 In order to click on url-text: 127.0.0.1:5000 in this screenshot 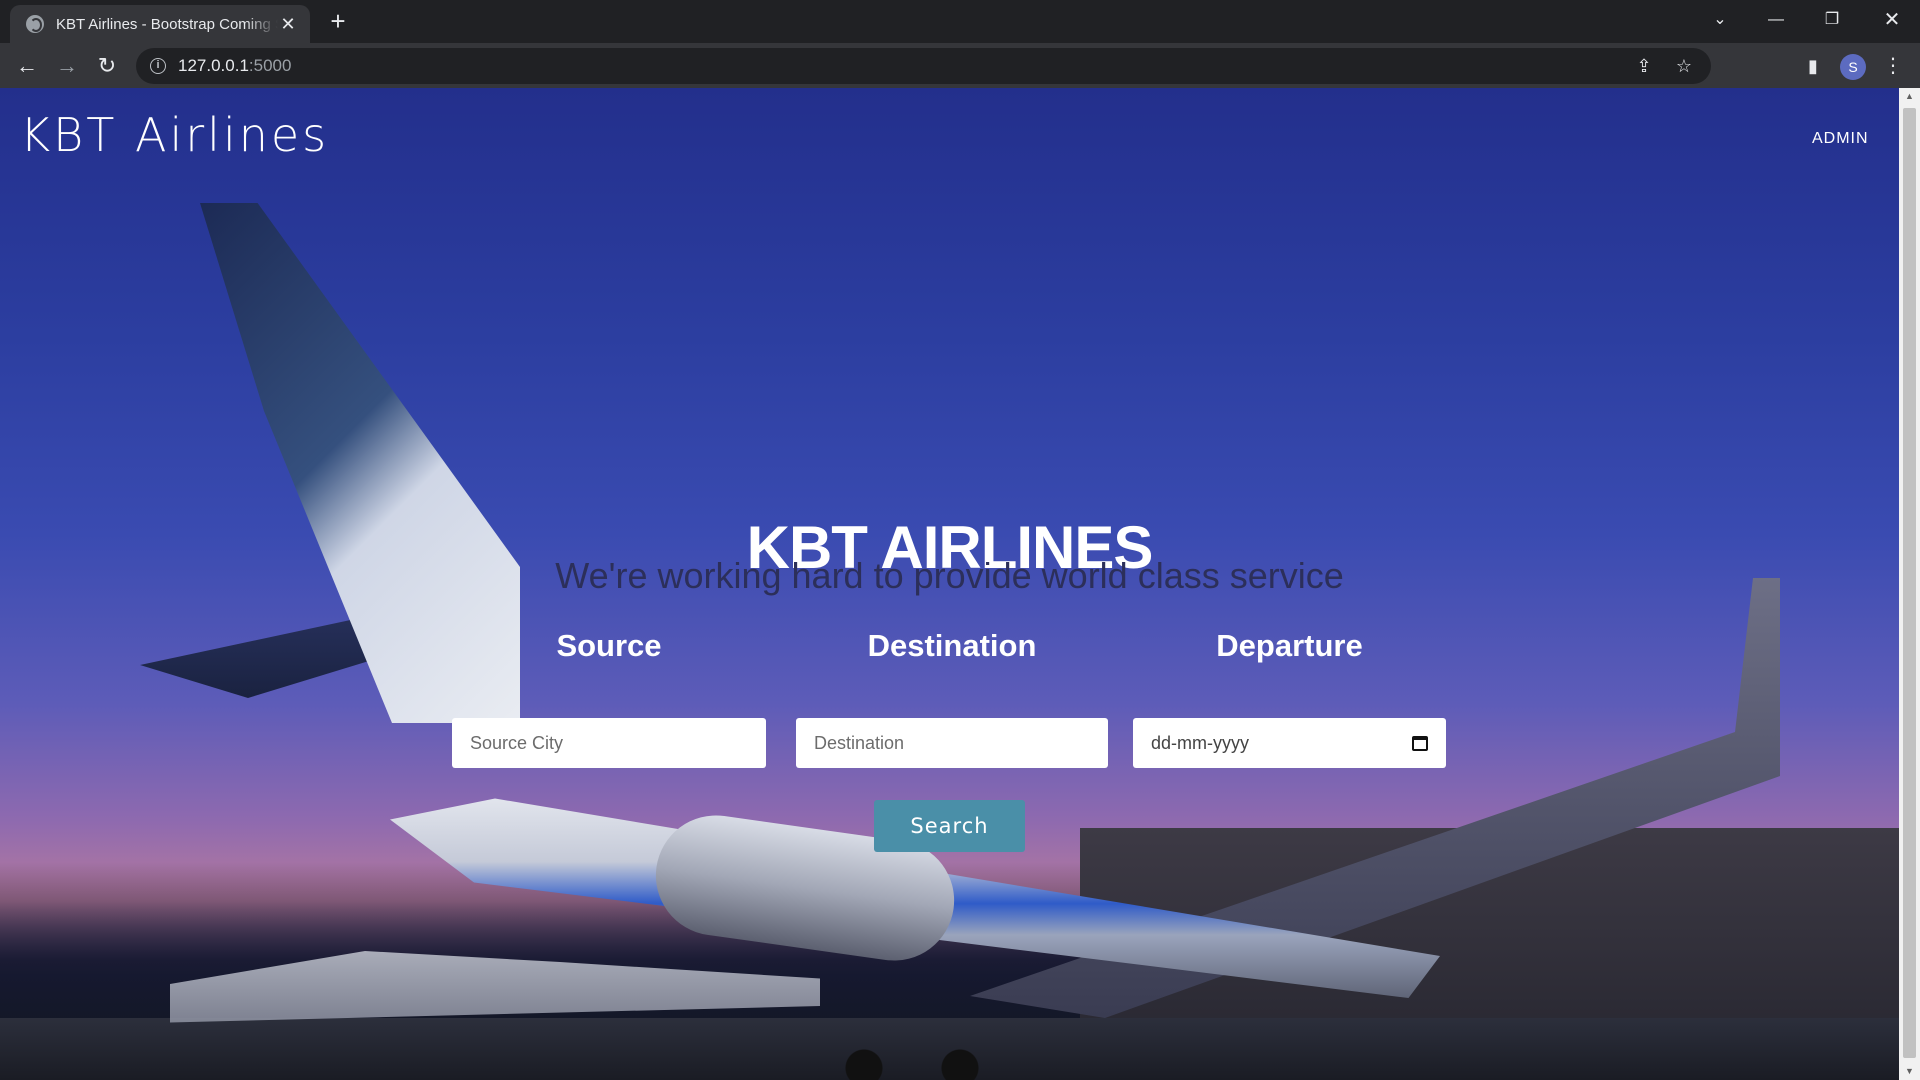, I will do `click(234, 66)`.